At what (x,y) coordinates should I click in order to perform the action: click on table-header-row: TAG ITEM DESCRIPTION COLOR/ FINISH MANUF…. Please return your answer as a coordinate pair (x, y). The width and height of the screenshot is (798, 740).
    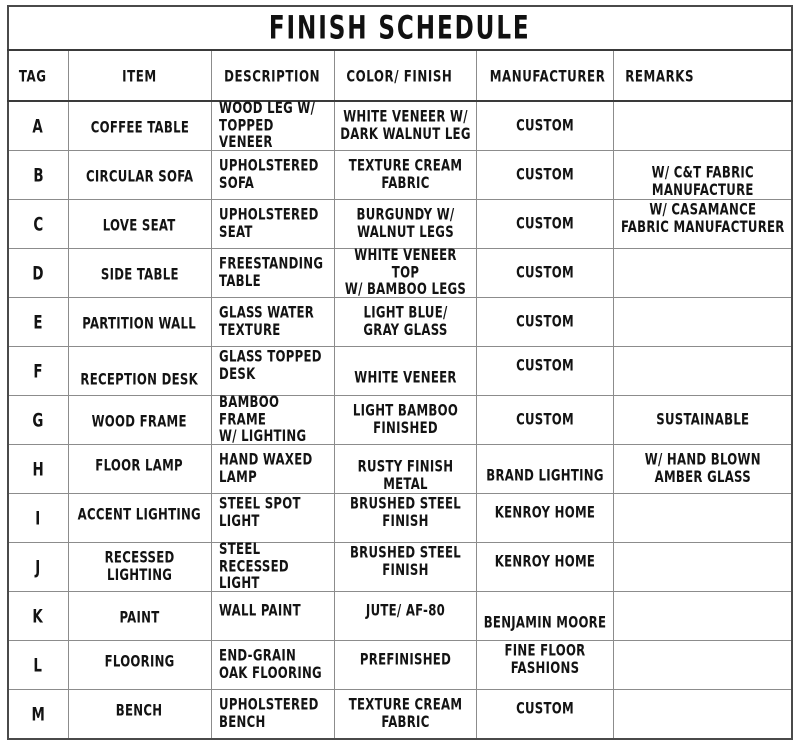
    Looking at the image, I should click on (400, 75).